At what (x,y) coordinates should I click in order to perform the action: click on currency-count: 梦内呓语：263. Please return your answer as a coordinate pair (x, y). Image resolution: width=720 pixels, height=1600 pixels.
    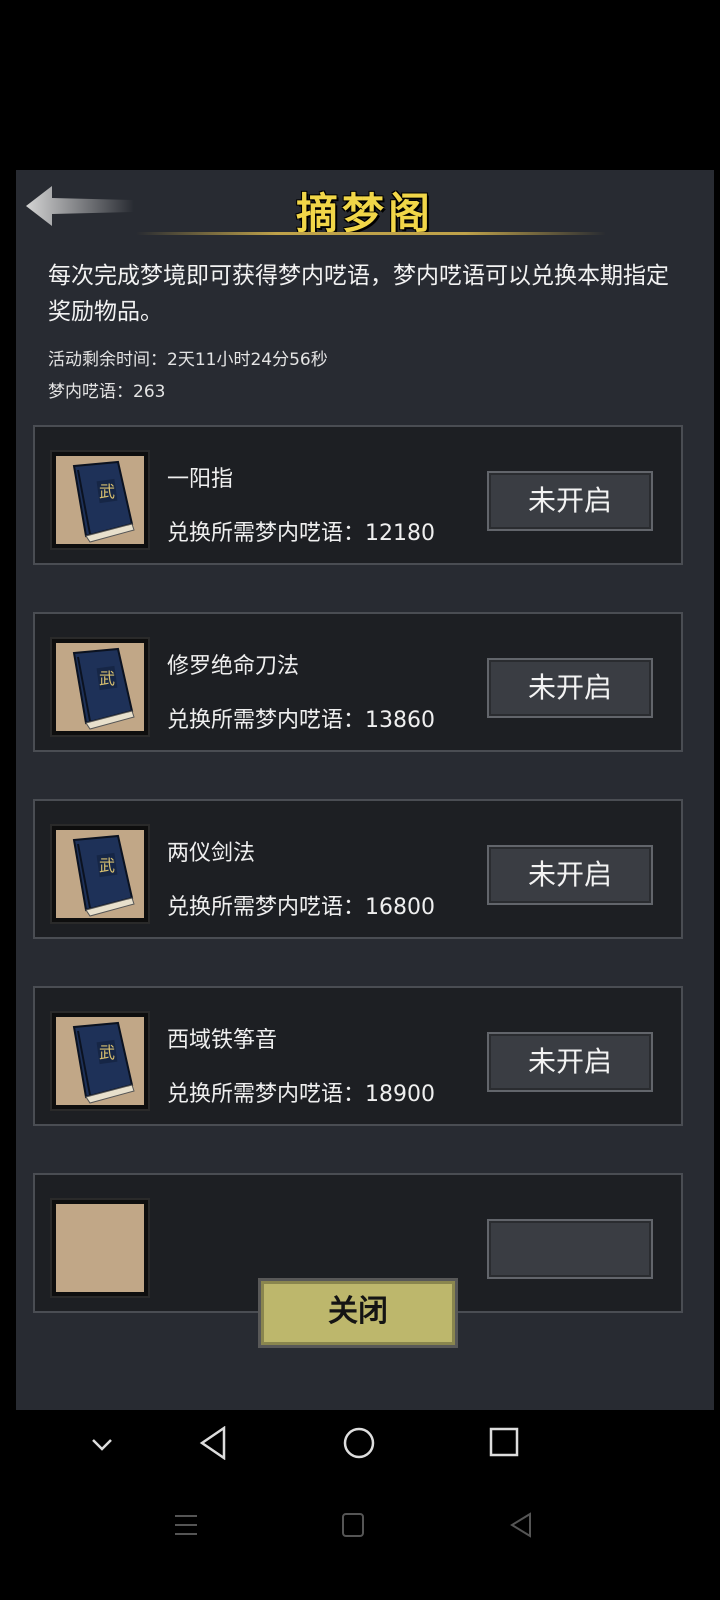
    Looking at the image, I should click on (107, 392).